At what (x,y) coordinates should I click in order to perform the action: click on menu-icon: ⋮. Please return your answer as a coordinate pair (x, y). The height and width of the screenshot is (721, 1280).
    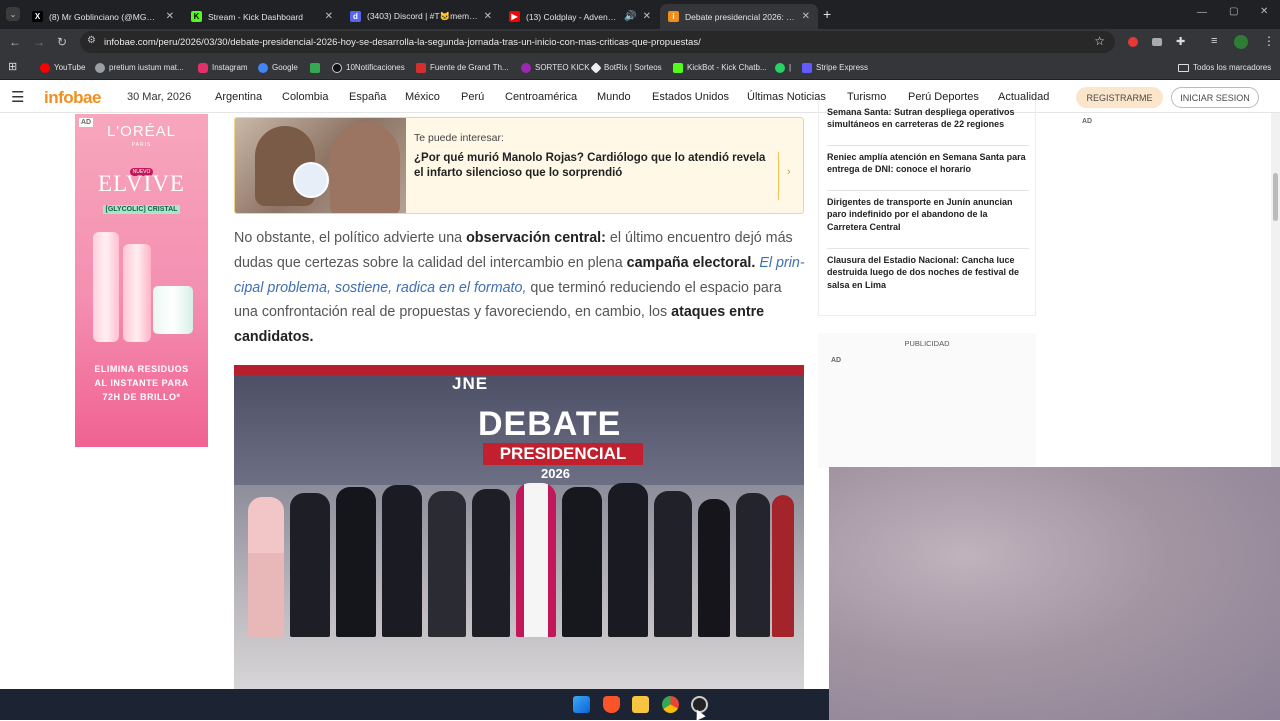
    Looking at the image, I should click on (1269, 41).